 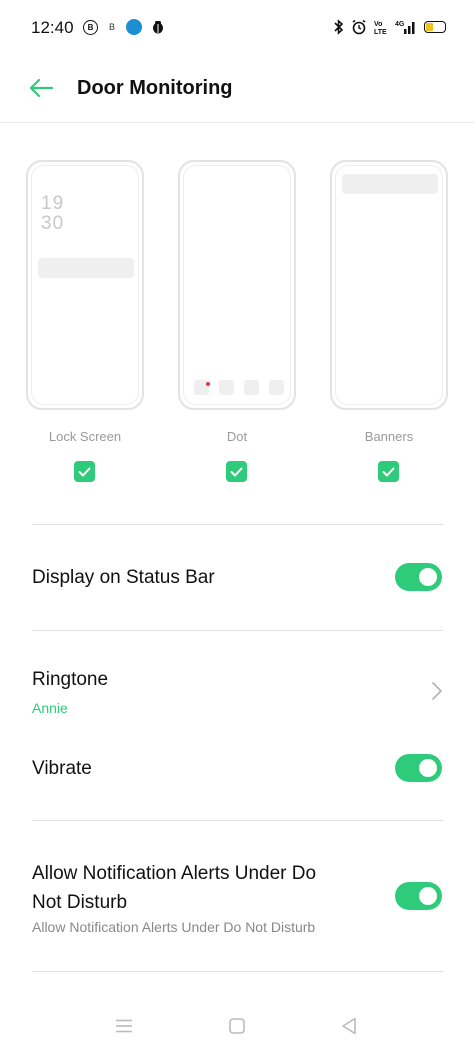 What do you see at coordinates (339, 27) in the screenshot?
I see `bluetooth-icon` at bounding box center [339, 27].